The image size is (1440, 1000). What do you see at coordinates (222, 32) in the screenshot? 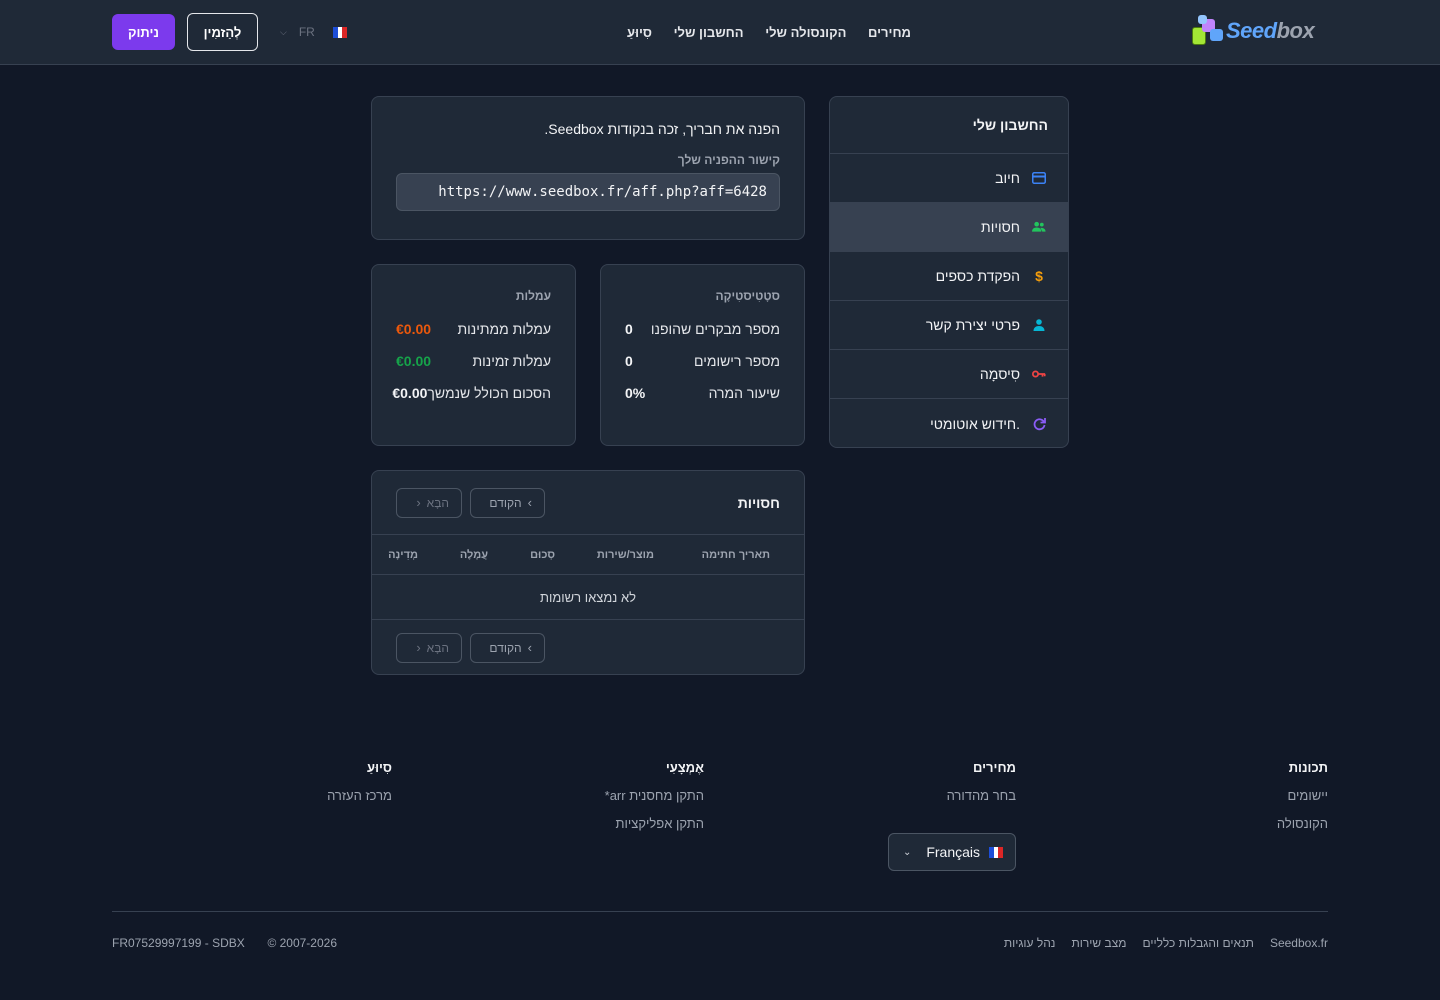
I see `invite-button: לְהַזמִין` at bounding box center [222, 32].